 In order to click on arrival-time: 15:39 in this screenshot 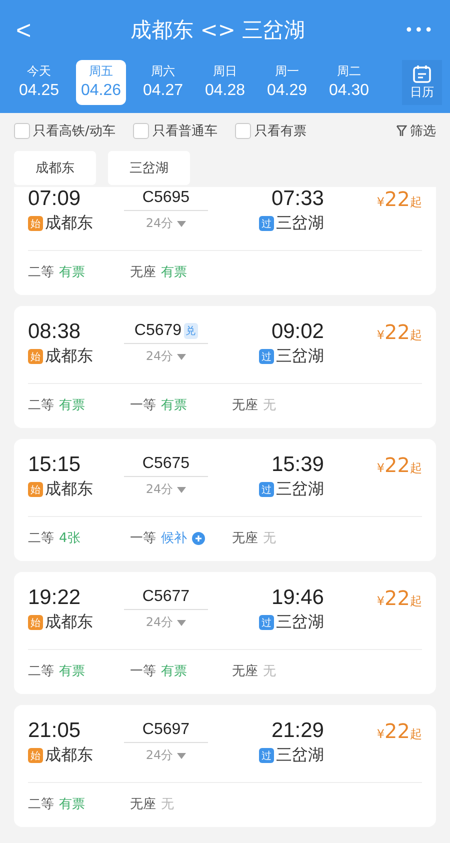, I will do `click(297, 465)`.